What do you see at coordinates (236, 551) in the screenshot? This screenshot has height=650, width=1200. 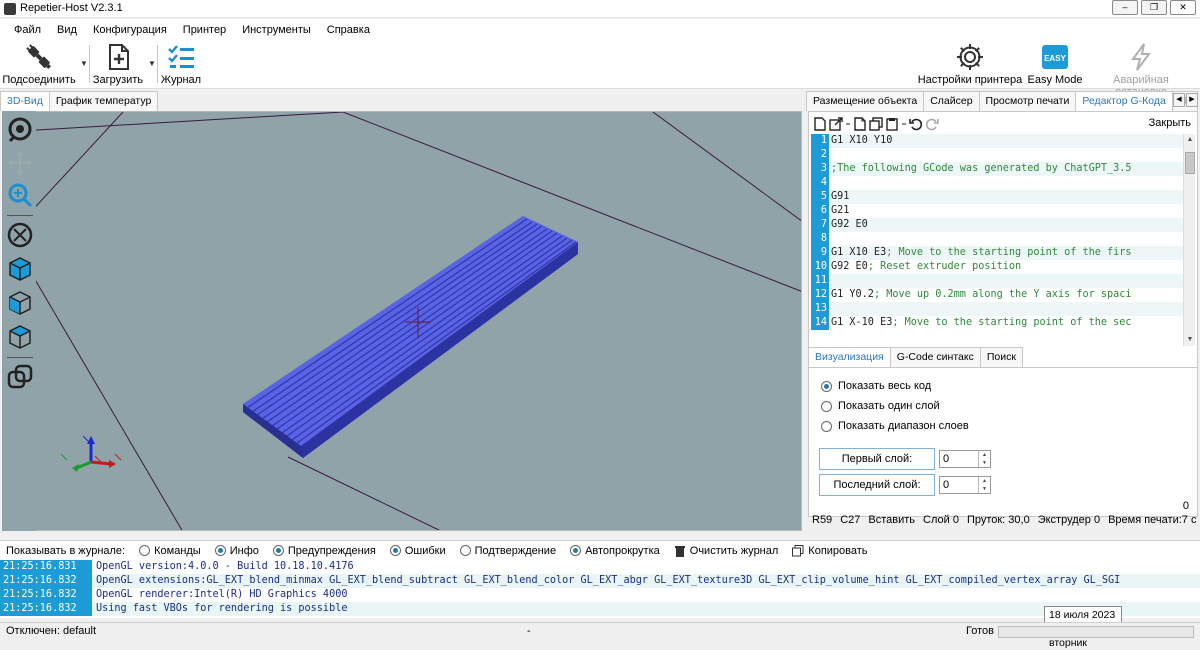 I see `filter-info: Инфо` at bounding box center [236, 551].